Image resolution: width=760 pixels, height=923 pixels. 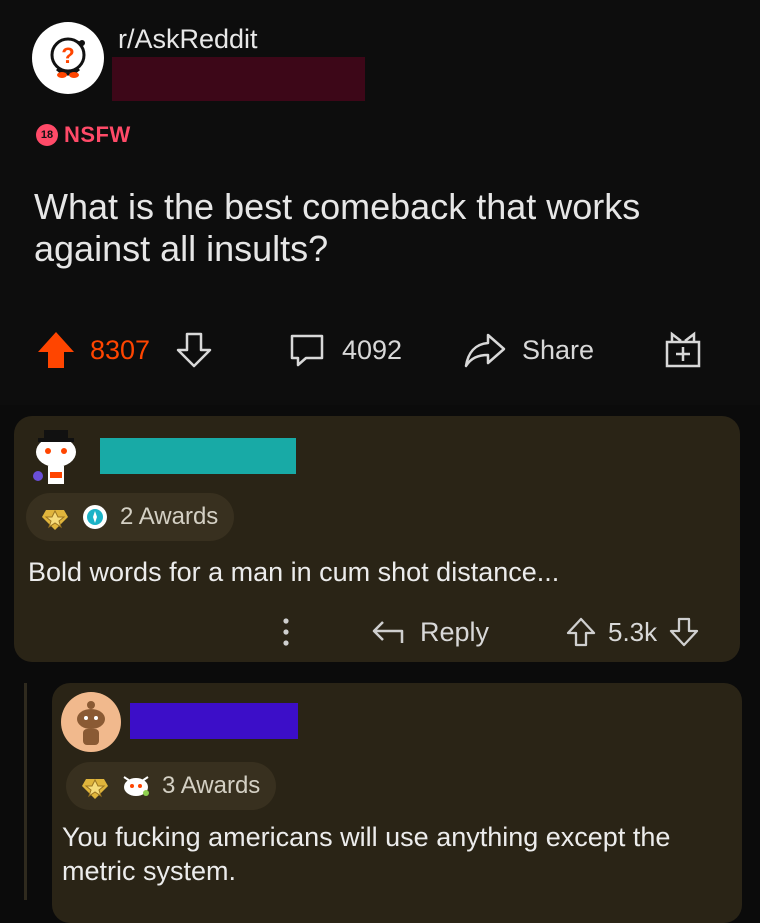 What do you see at coordinates (372, 349) in the screenshot?
I see `comment-count: 4092` at bounding box center [372, 349].